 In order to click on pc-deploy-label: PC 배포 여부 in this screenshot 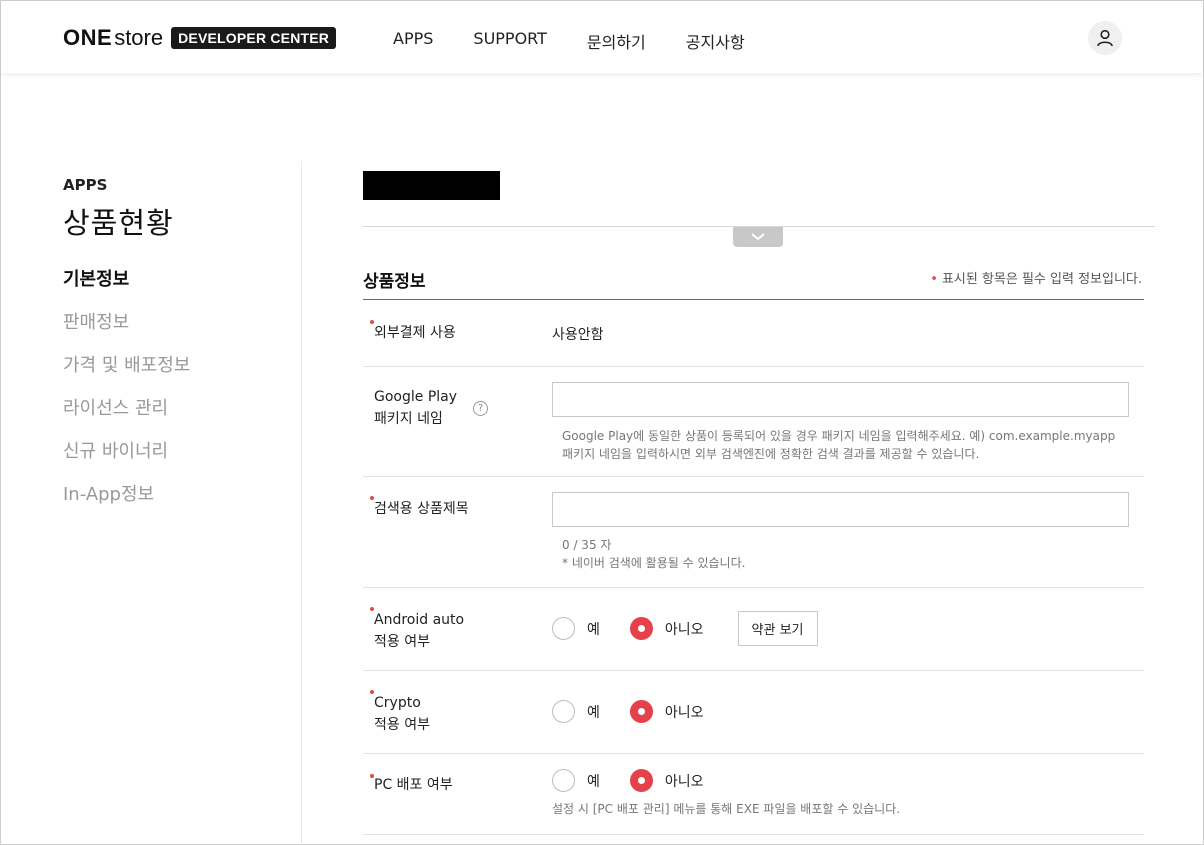, I will do `click(413, 785)`.